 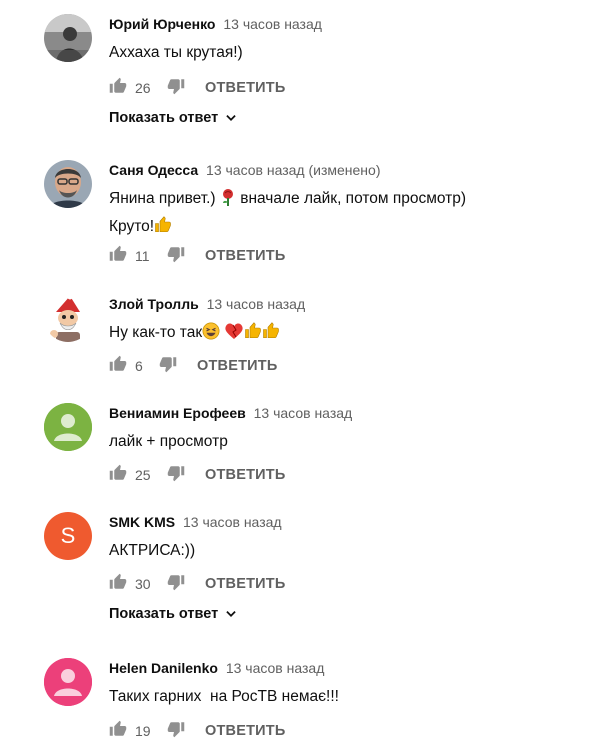 What do you see at coordinates (133, 256) in the screenshot?
I see `like-button: 11` at bounding box center [133, 256].